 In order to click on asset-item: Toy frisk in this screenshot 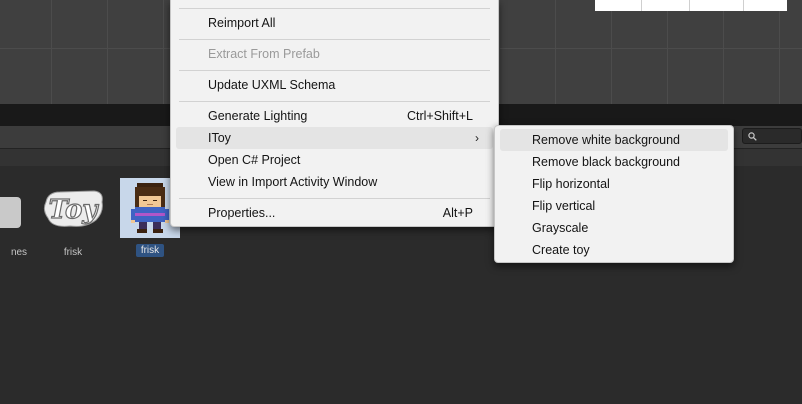, I will do `click(73, 219)`.